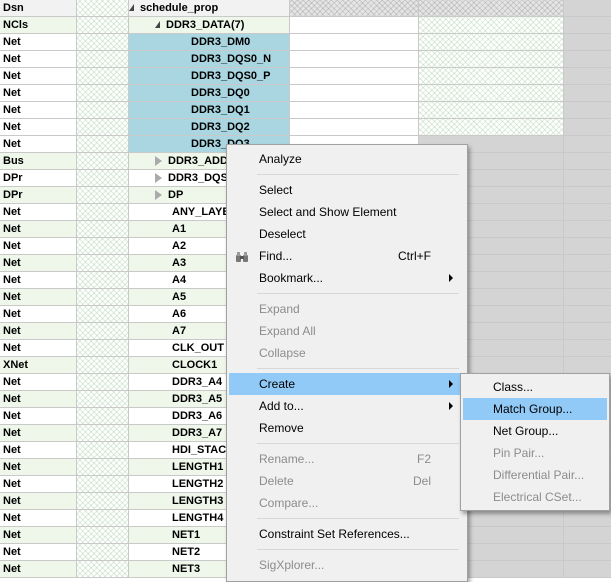 The width and height of the screenshot is (611, 582). I want to click on menu-item-label: Delete, so click(276, 481).